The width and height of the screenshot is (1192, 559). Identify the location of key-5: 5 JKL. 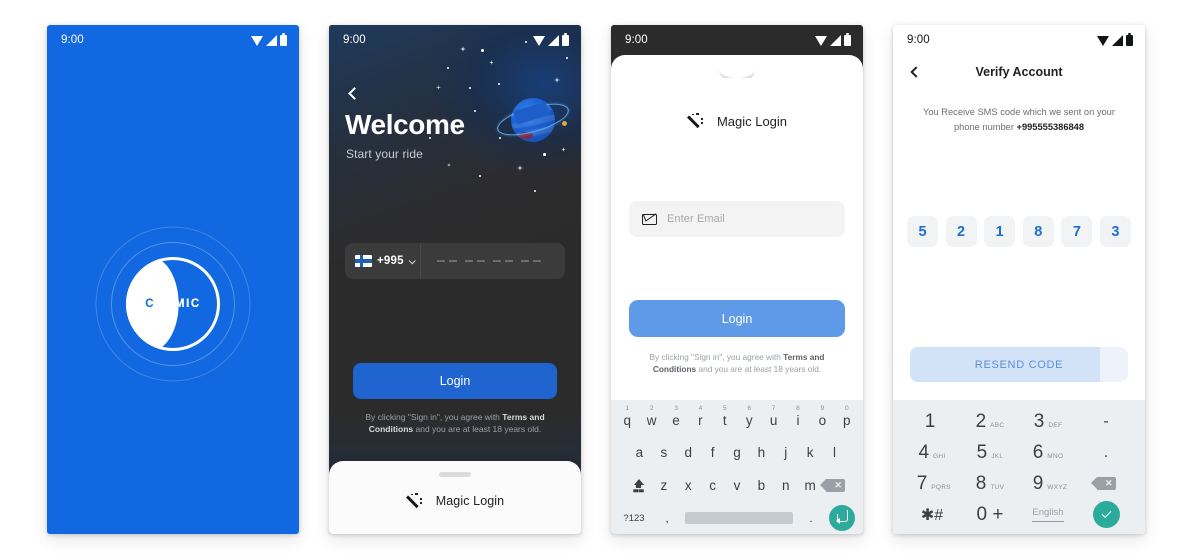
(990, 452).